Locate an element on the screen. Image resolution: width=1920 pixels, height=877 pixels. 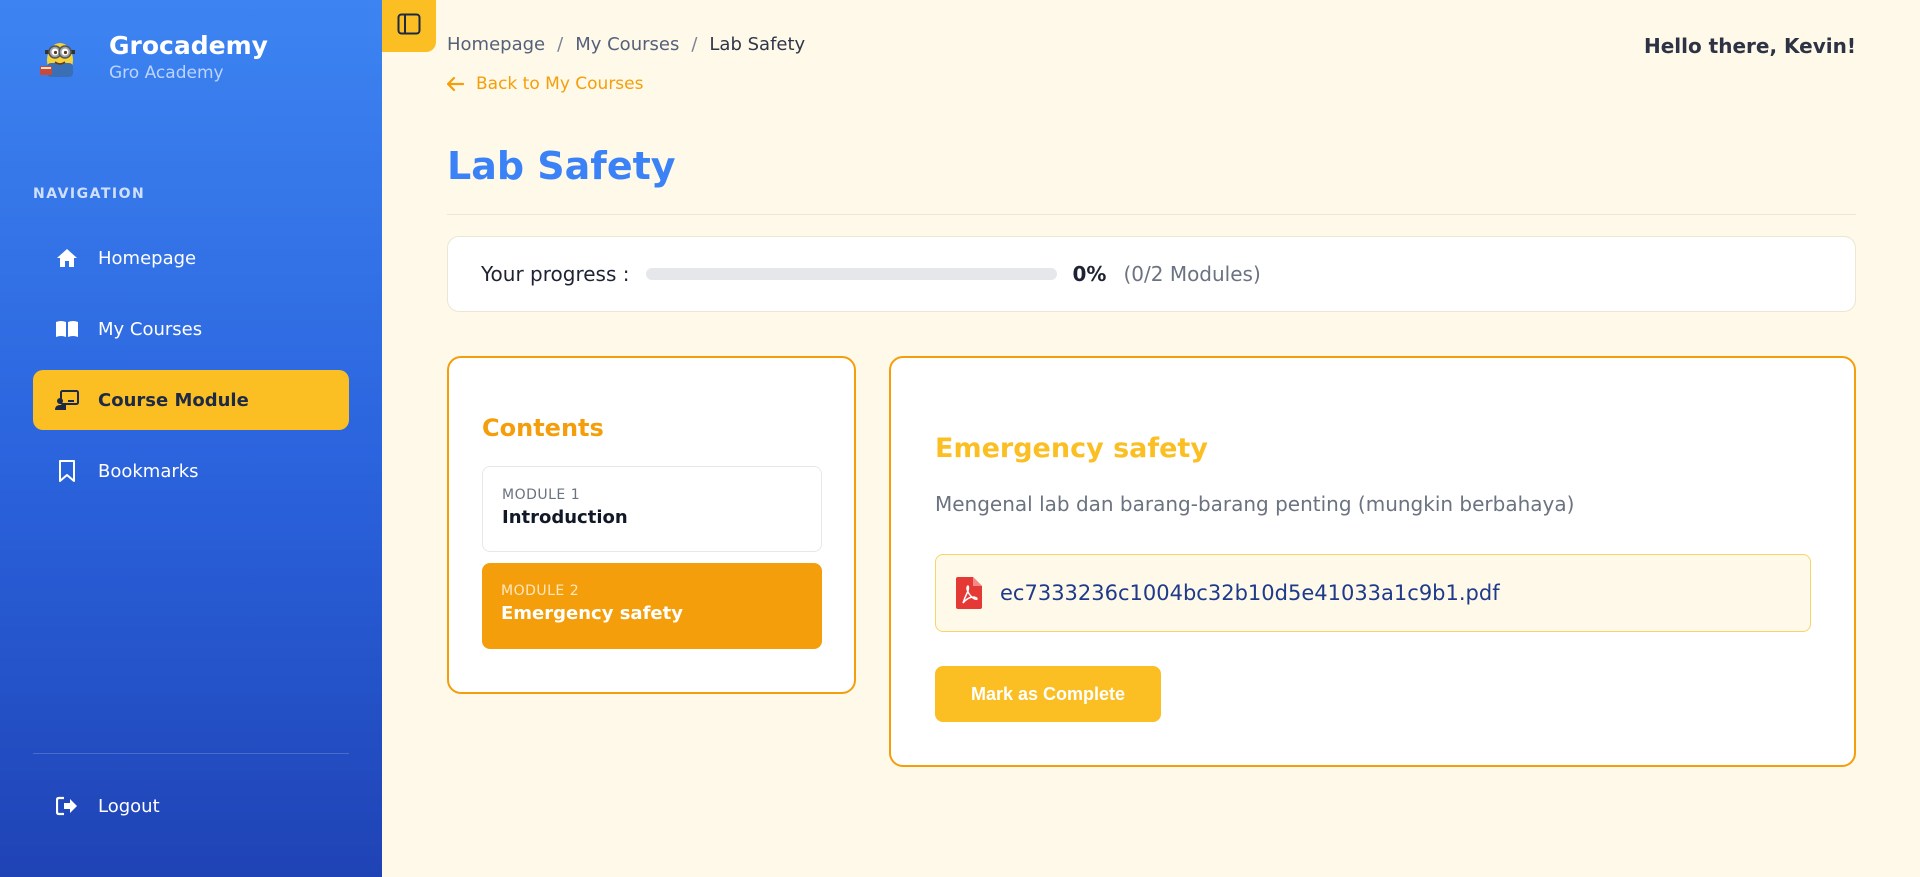
user-greeting: Hello there, Kevin! is located at coordinates (1749, 46).